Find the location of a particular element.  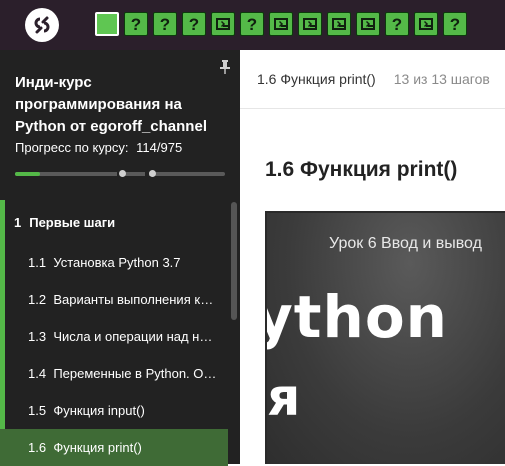

step-button-3: ? is located at coordinates (165, 24).